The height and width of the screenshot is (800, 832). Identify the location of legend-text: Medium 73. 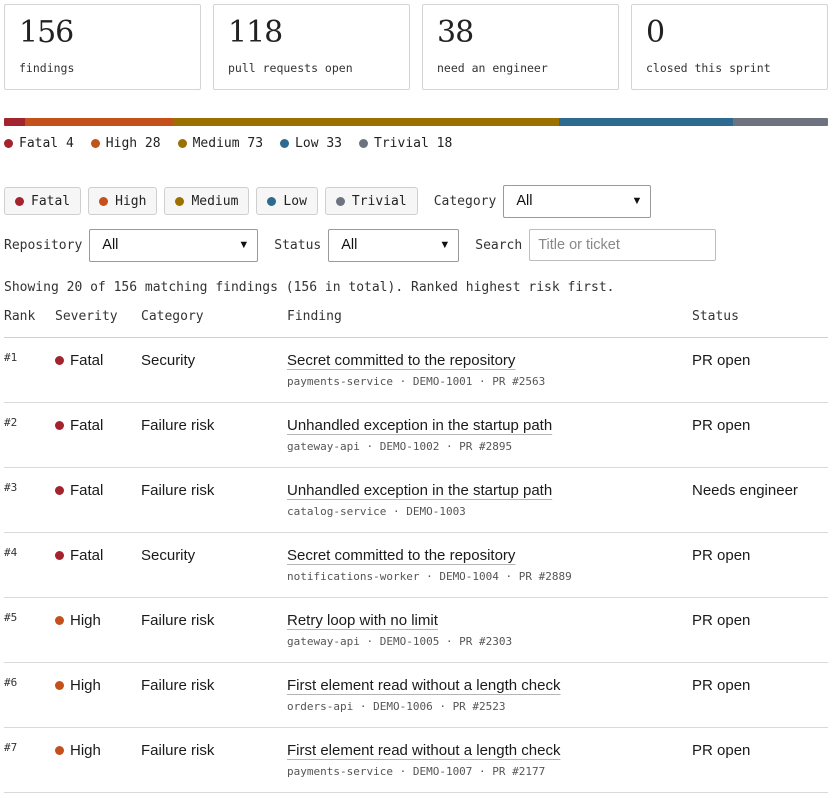
(228, 143).